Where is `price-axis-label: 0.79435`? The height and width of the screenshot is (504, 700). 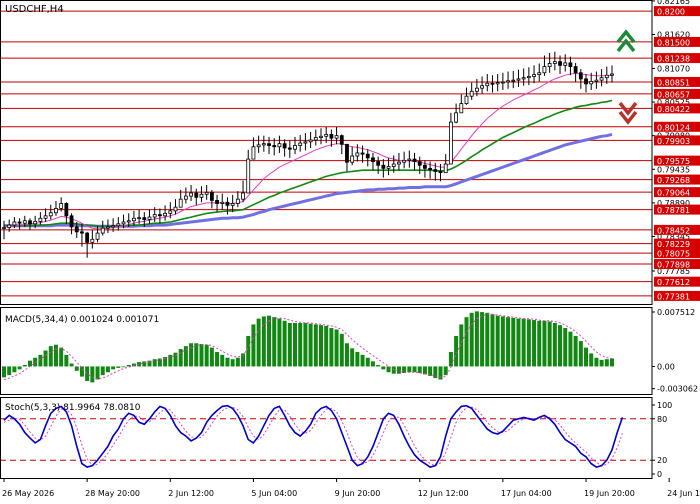 price-axis-label: 0.79435 is located at coordinates (673, 169).